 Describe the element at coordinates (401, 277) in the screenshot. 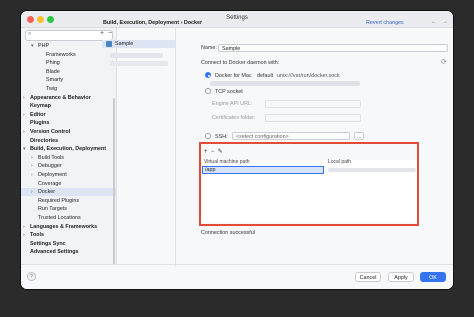

I see `apply-button: Apply` at that location.